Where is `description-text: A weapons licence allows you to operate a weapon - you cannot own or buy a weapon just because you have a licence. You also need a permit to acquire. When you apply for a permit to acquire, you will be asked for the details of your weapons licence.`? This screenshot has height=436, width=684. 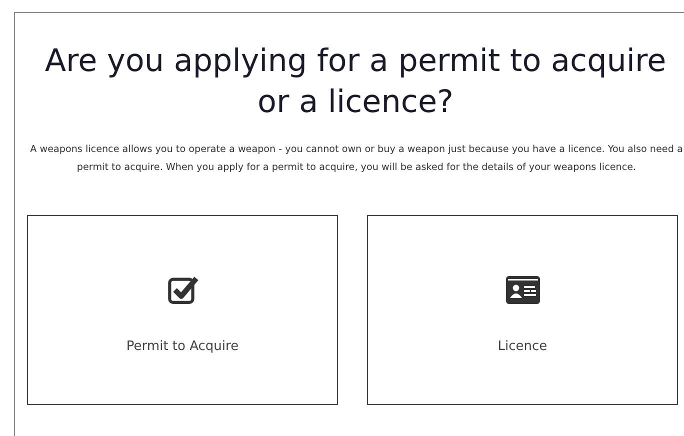 description-text: A weapons licence allows you to operate a weapon - you cannot own or buy a weapon just because you have a licence. You also need a permit to acquire. When you apply for a permit to acquire, you will be asked for the details of your weapons licence. is located at coordinates (356, 159).